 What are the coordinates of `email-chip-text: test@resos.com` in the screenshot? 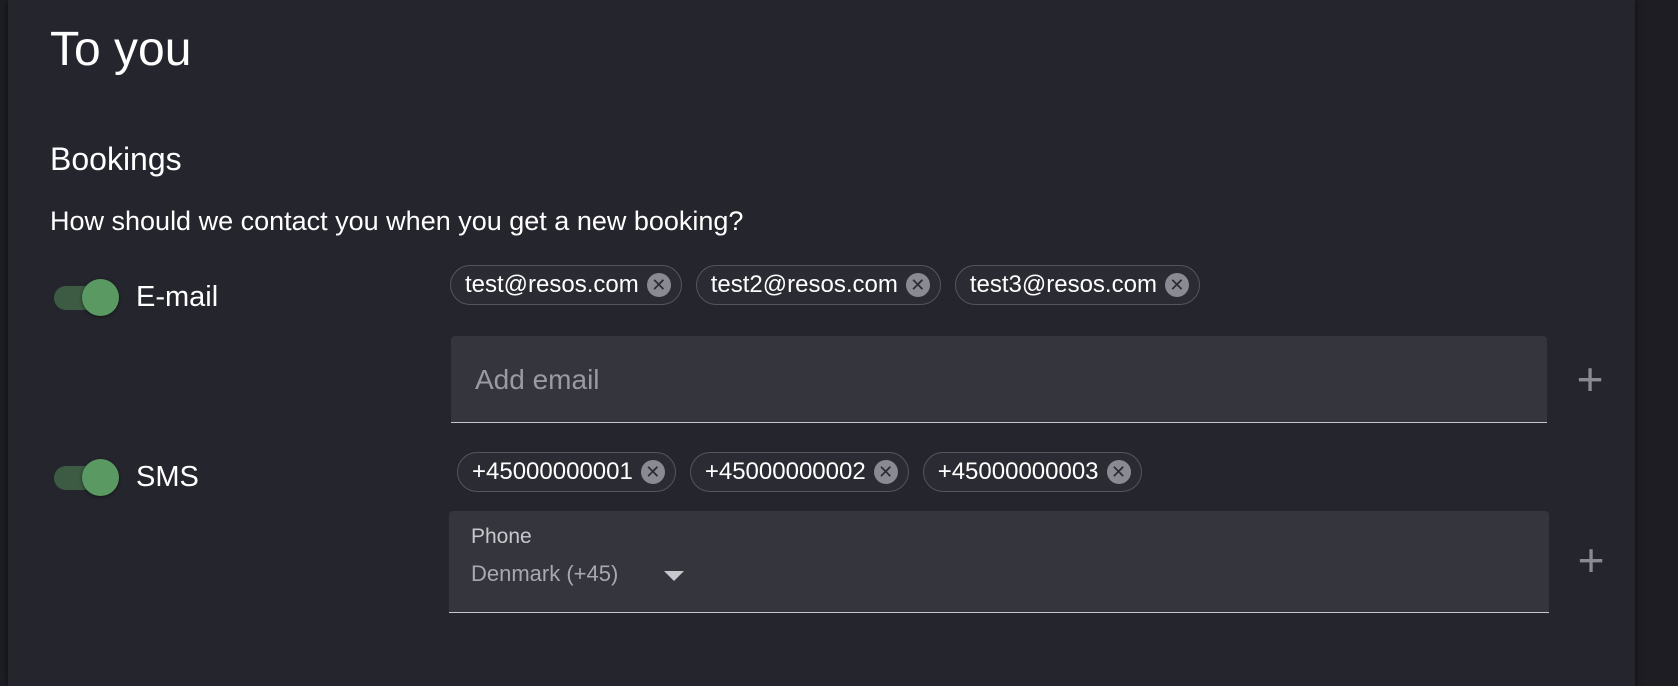 It's located at (552, 284).